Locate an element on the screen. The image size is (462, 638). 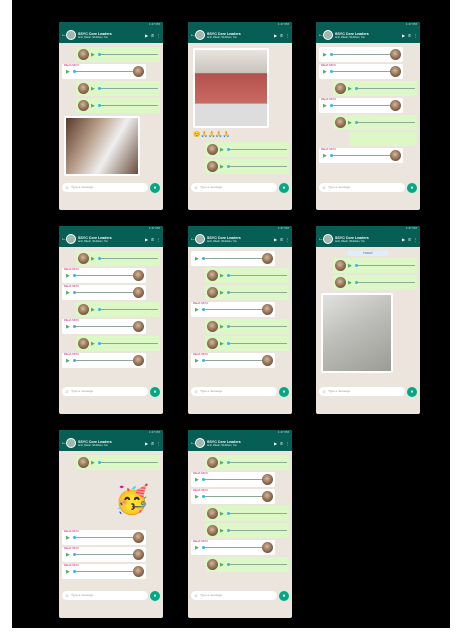
link-message is located at coordinates (383, 139).